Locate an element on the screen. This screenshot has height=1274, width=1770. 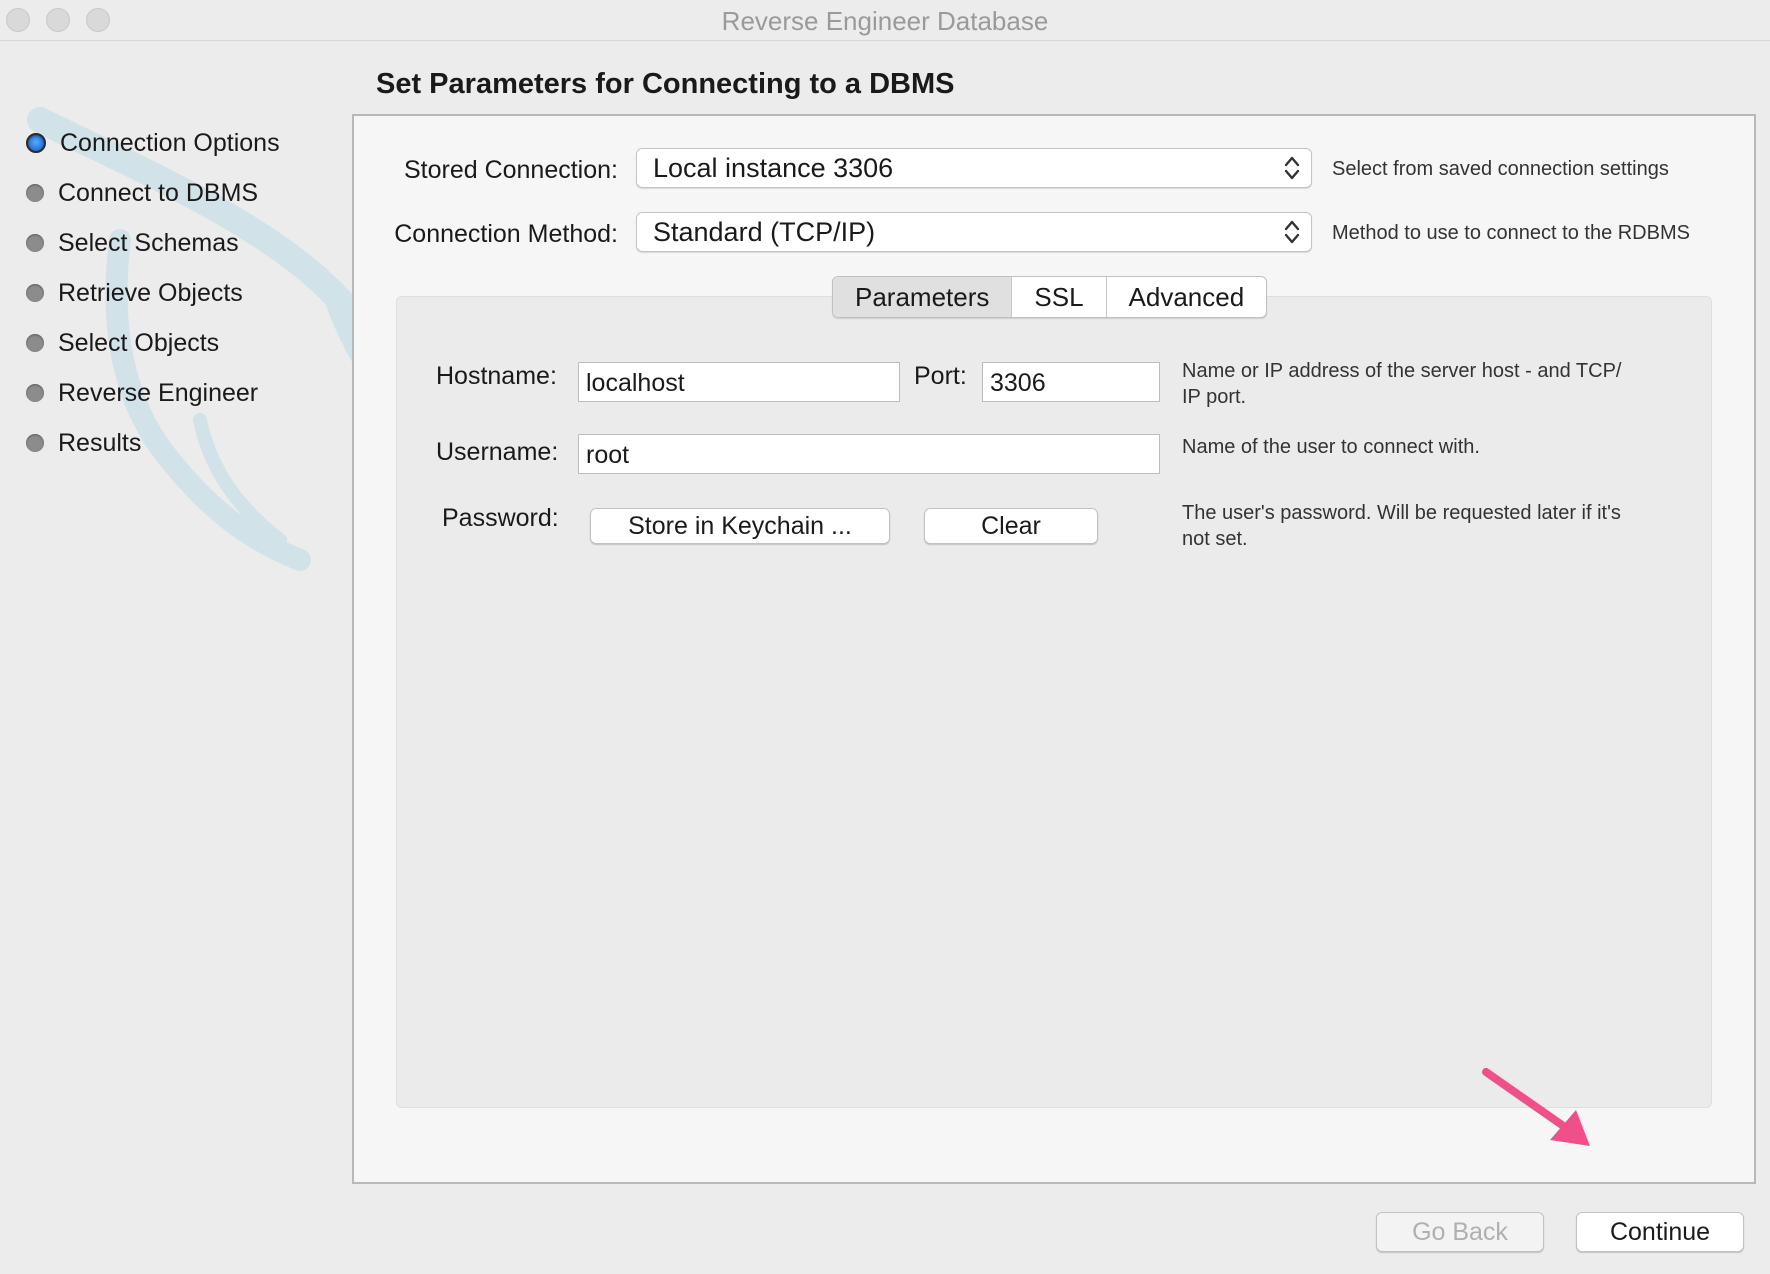
step-label: Retrieve Objects is located at coordinates (150, 292).